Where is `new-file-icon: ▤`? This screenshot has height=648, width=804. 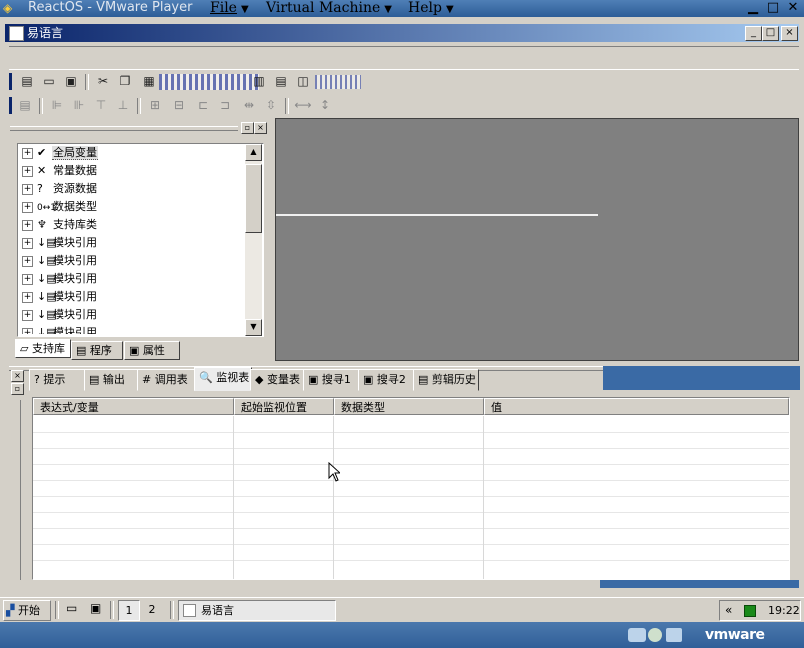
new-file-icon: ▤ is located at coordinates (27, 81).